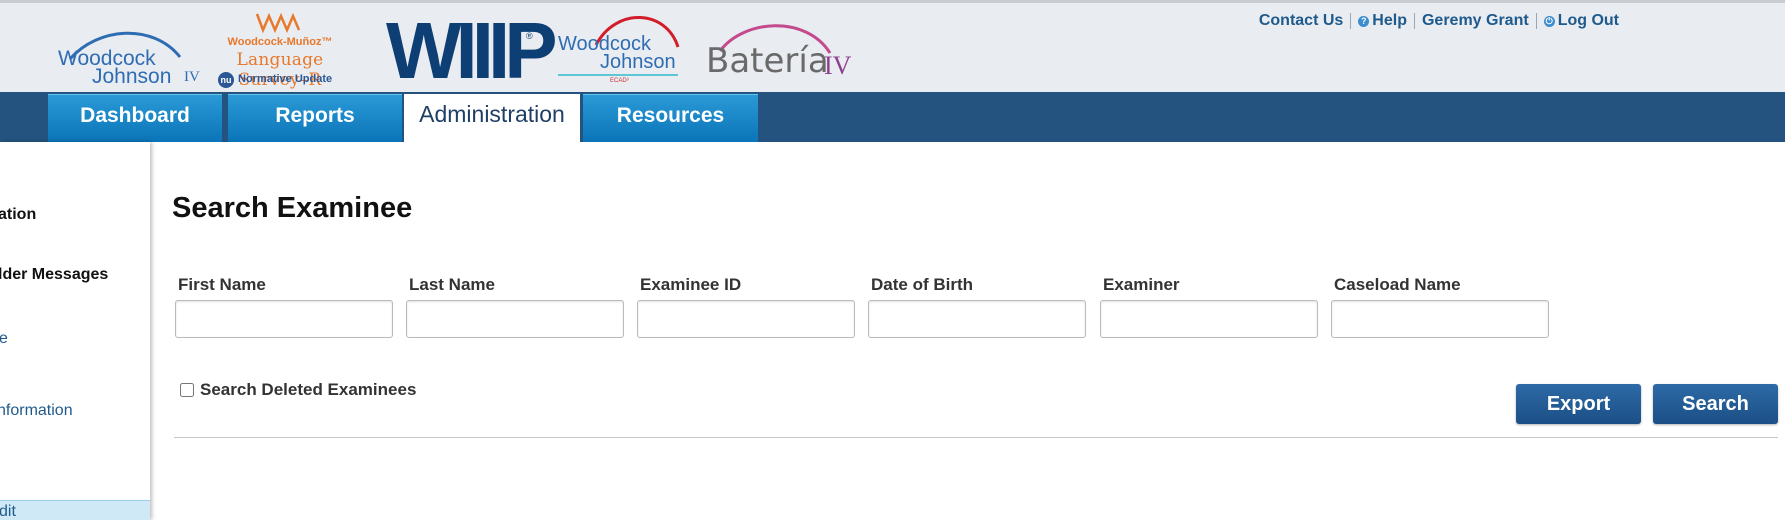  Describe the element at coordinates (922, 284) in the screenshot. I see `date-of-birth-label: Date of Birth` at that location.